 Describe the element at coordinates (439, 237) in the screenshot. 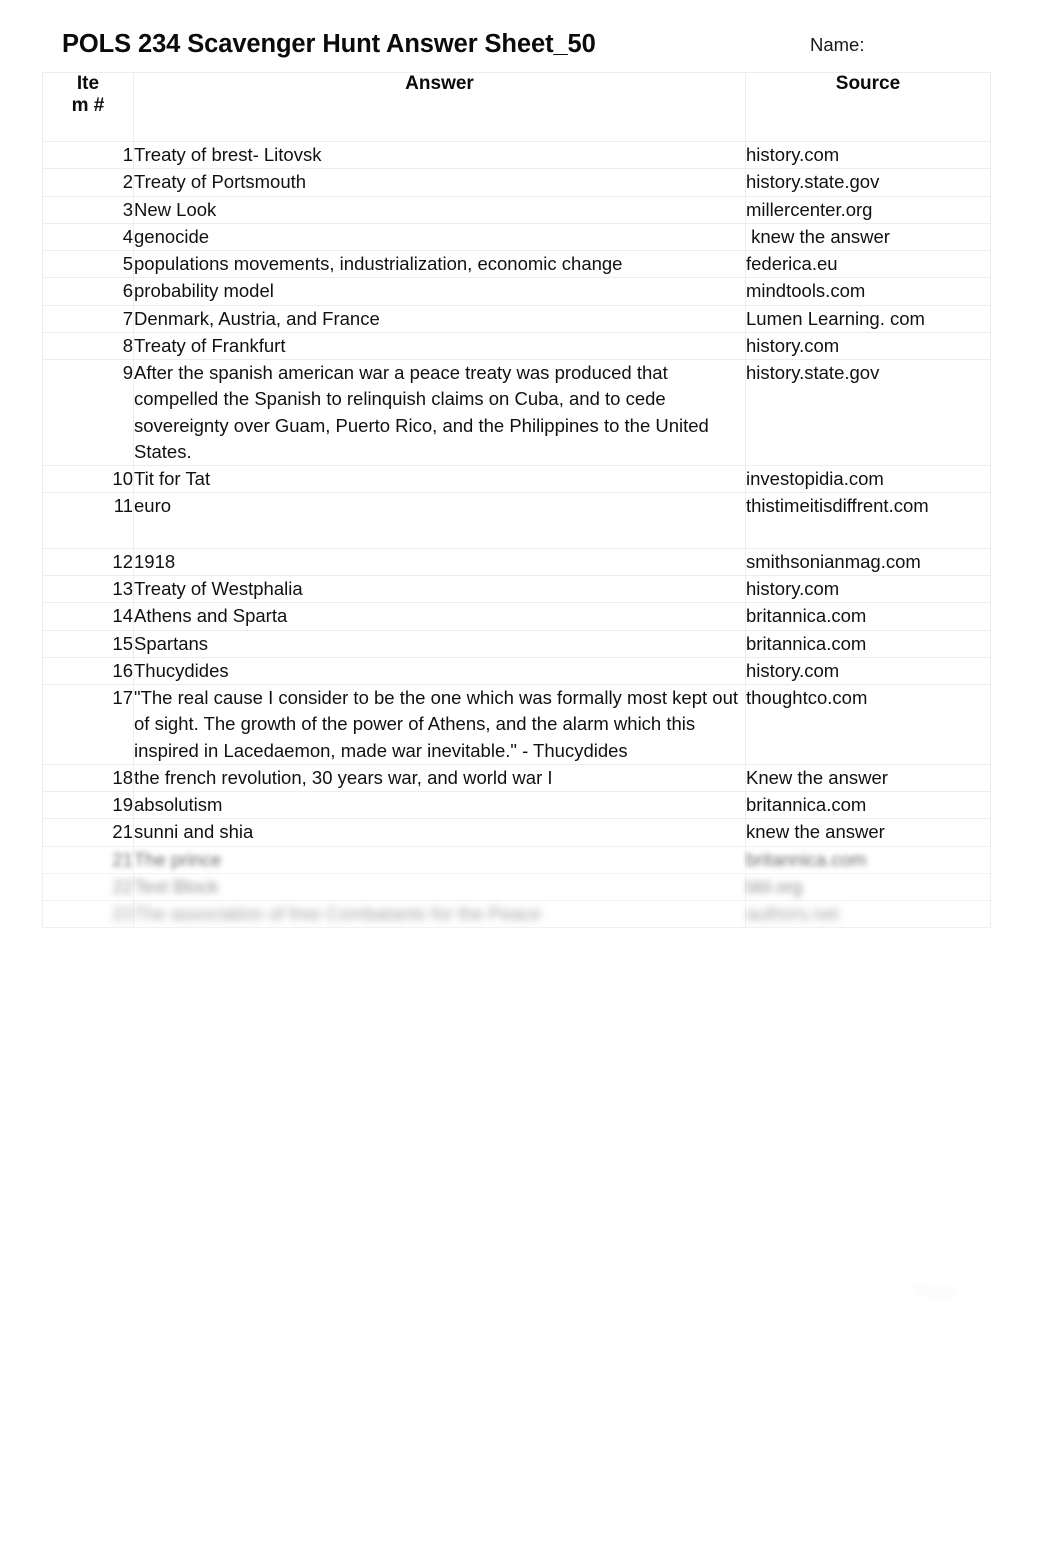

I see `cell-answer: genocide` at that location.